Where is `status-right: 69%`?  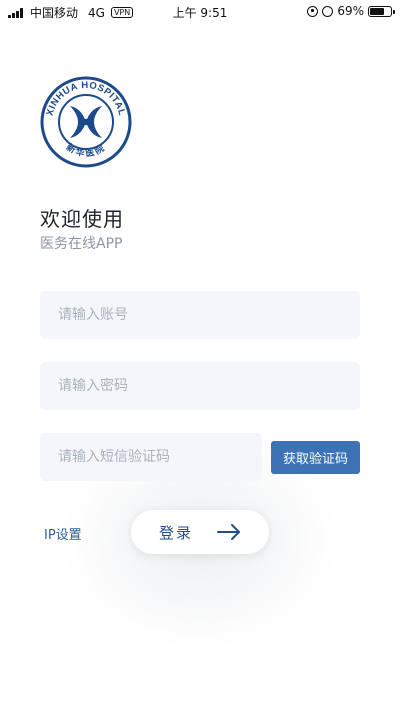 status-right: 69% is located at coordinates (351, 11).